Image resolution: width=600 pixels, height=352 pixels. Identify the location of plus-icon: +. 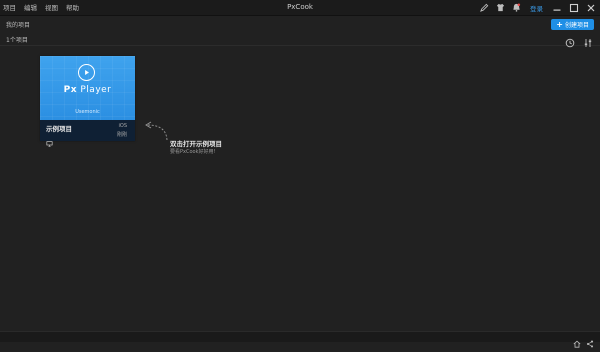
(559, 24).